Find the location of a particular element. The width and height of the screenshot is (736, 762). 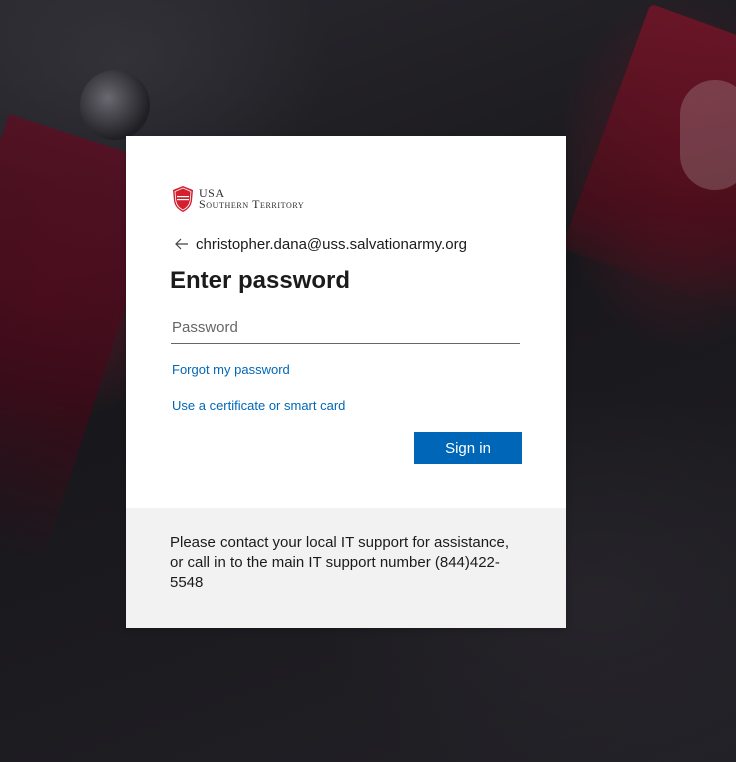

page-title: Enter password is located at coordinates (260, 280).